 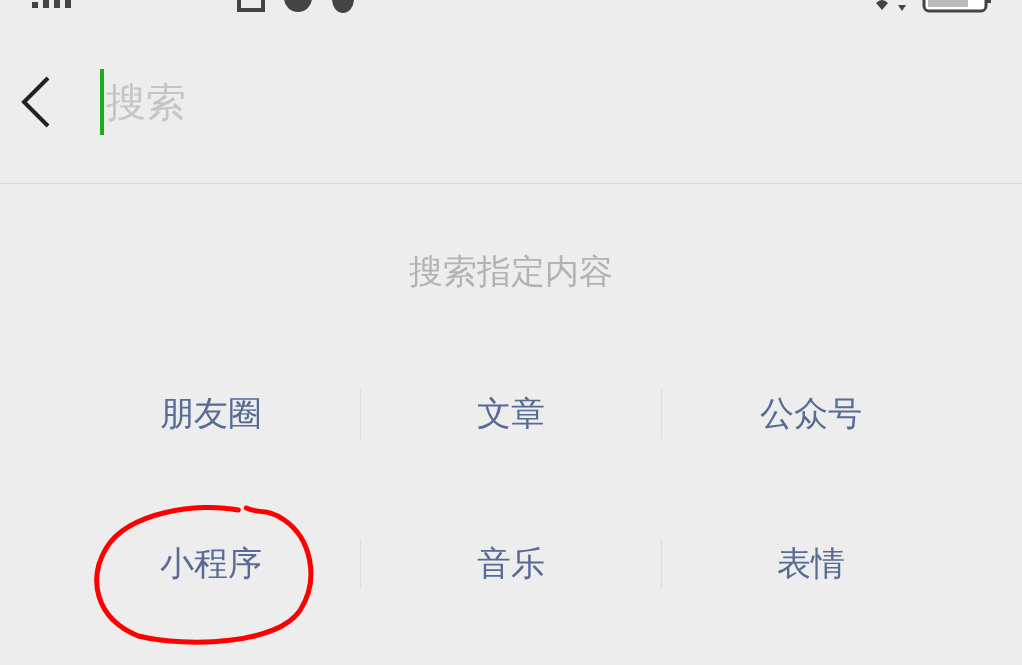 I want to click on category-link: 小程序, so click(x=210, y=563).